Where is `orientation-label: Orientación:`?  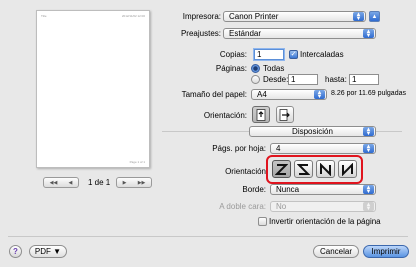 orientation-label: Orientación: is located at coordinates (225, 115).